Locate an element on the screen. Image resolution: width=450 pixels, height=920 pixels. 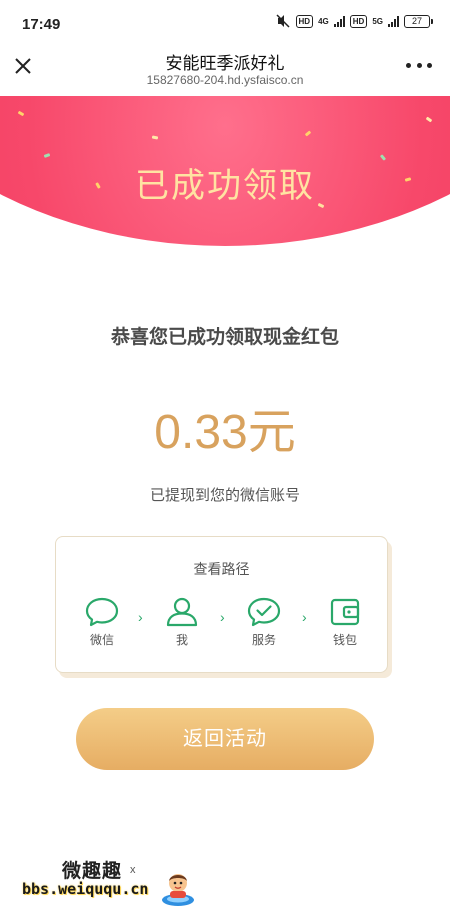
status-icons: HD 4G HD 5G 27 is located at coordinates (354, 21).